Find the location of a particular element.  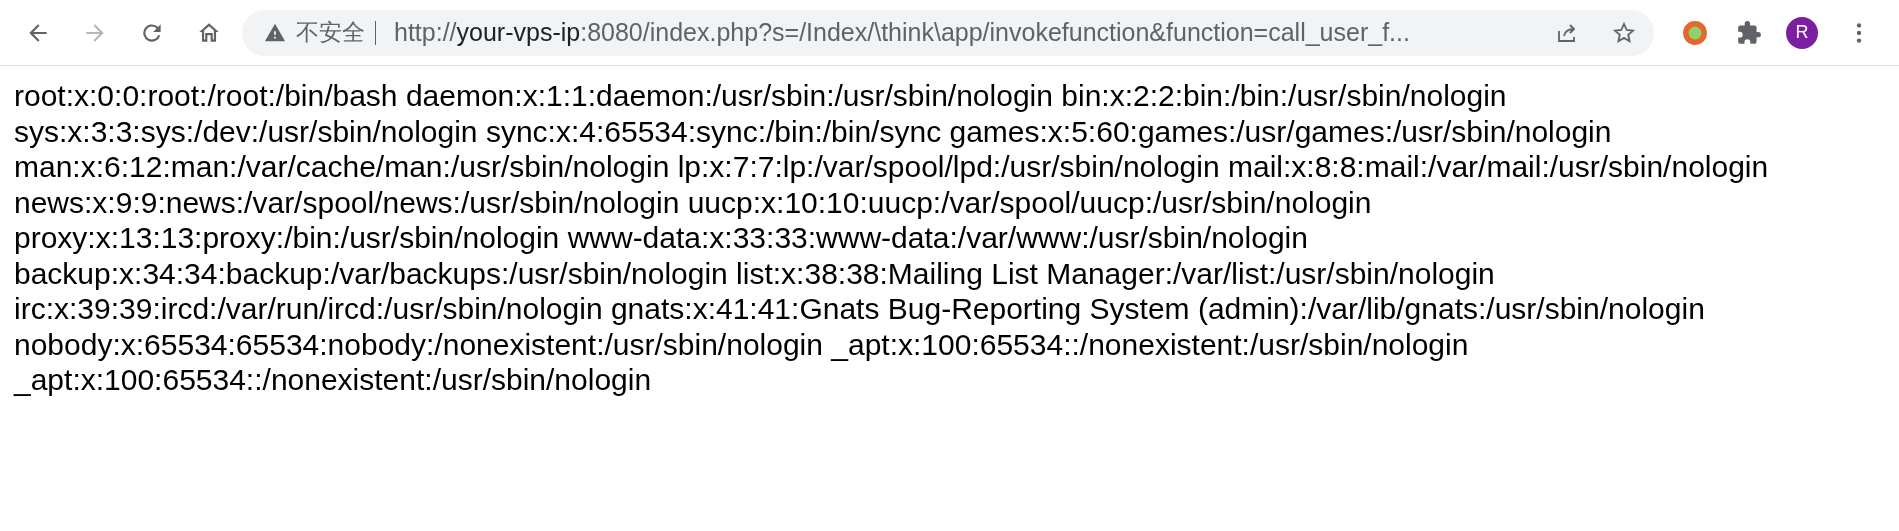

security-label: 不安全 is located at coordinates (330, 32).